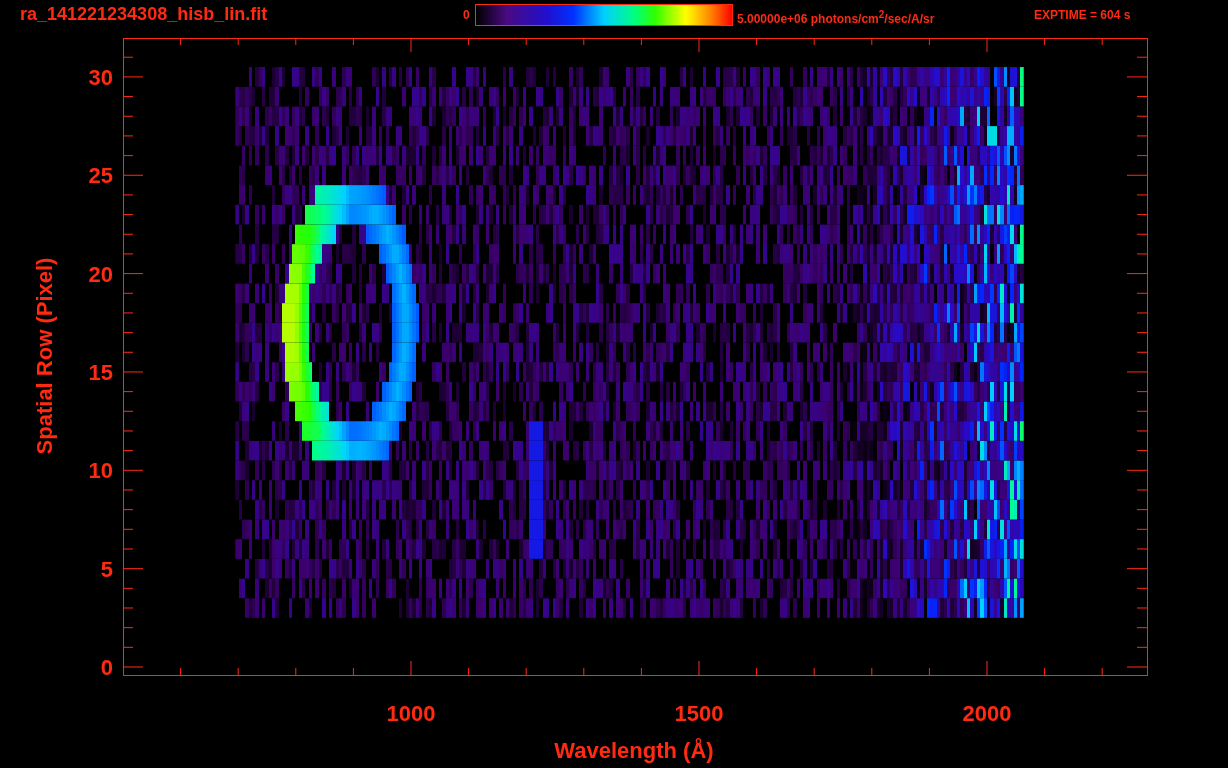 The image size is (1228, 768). I want to click on y-tick-label: 0, so click(106, 667).